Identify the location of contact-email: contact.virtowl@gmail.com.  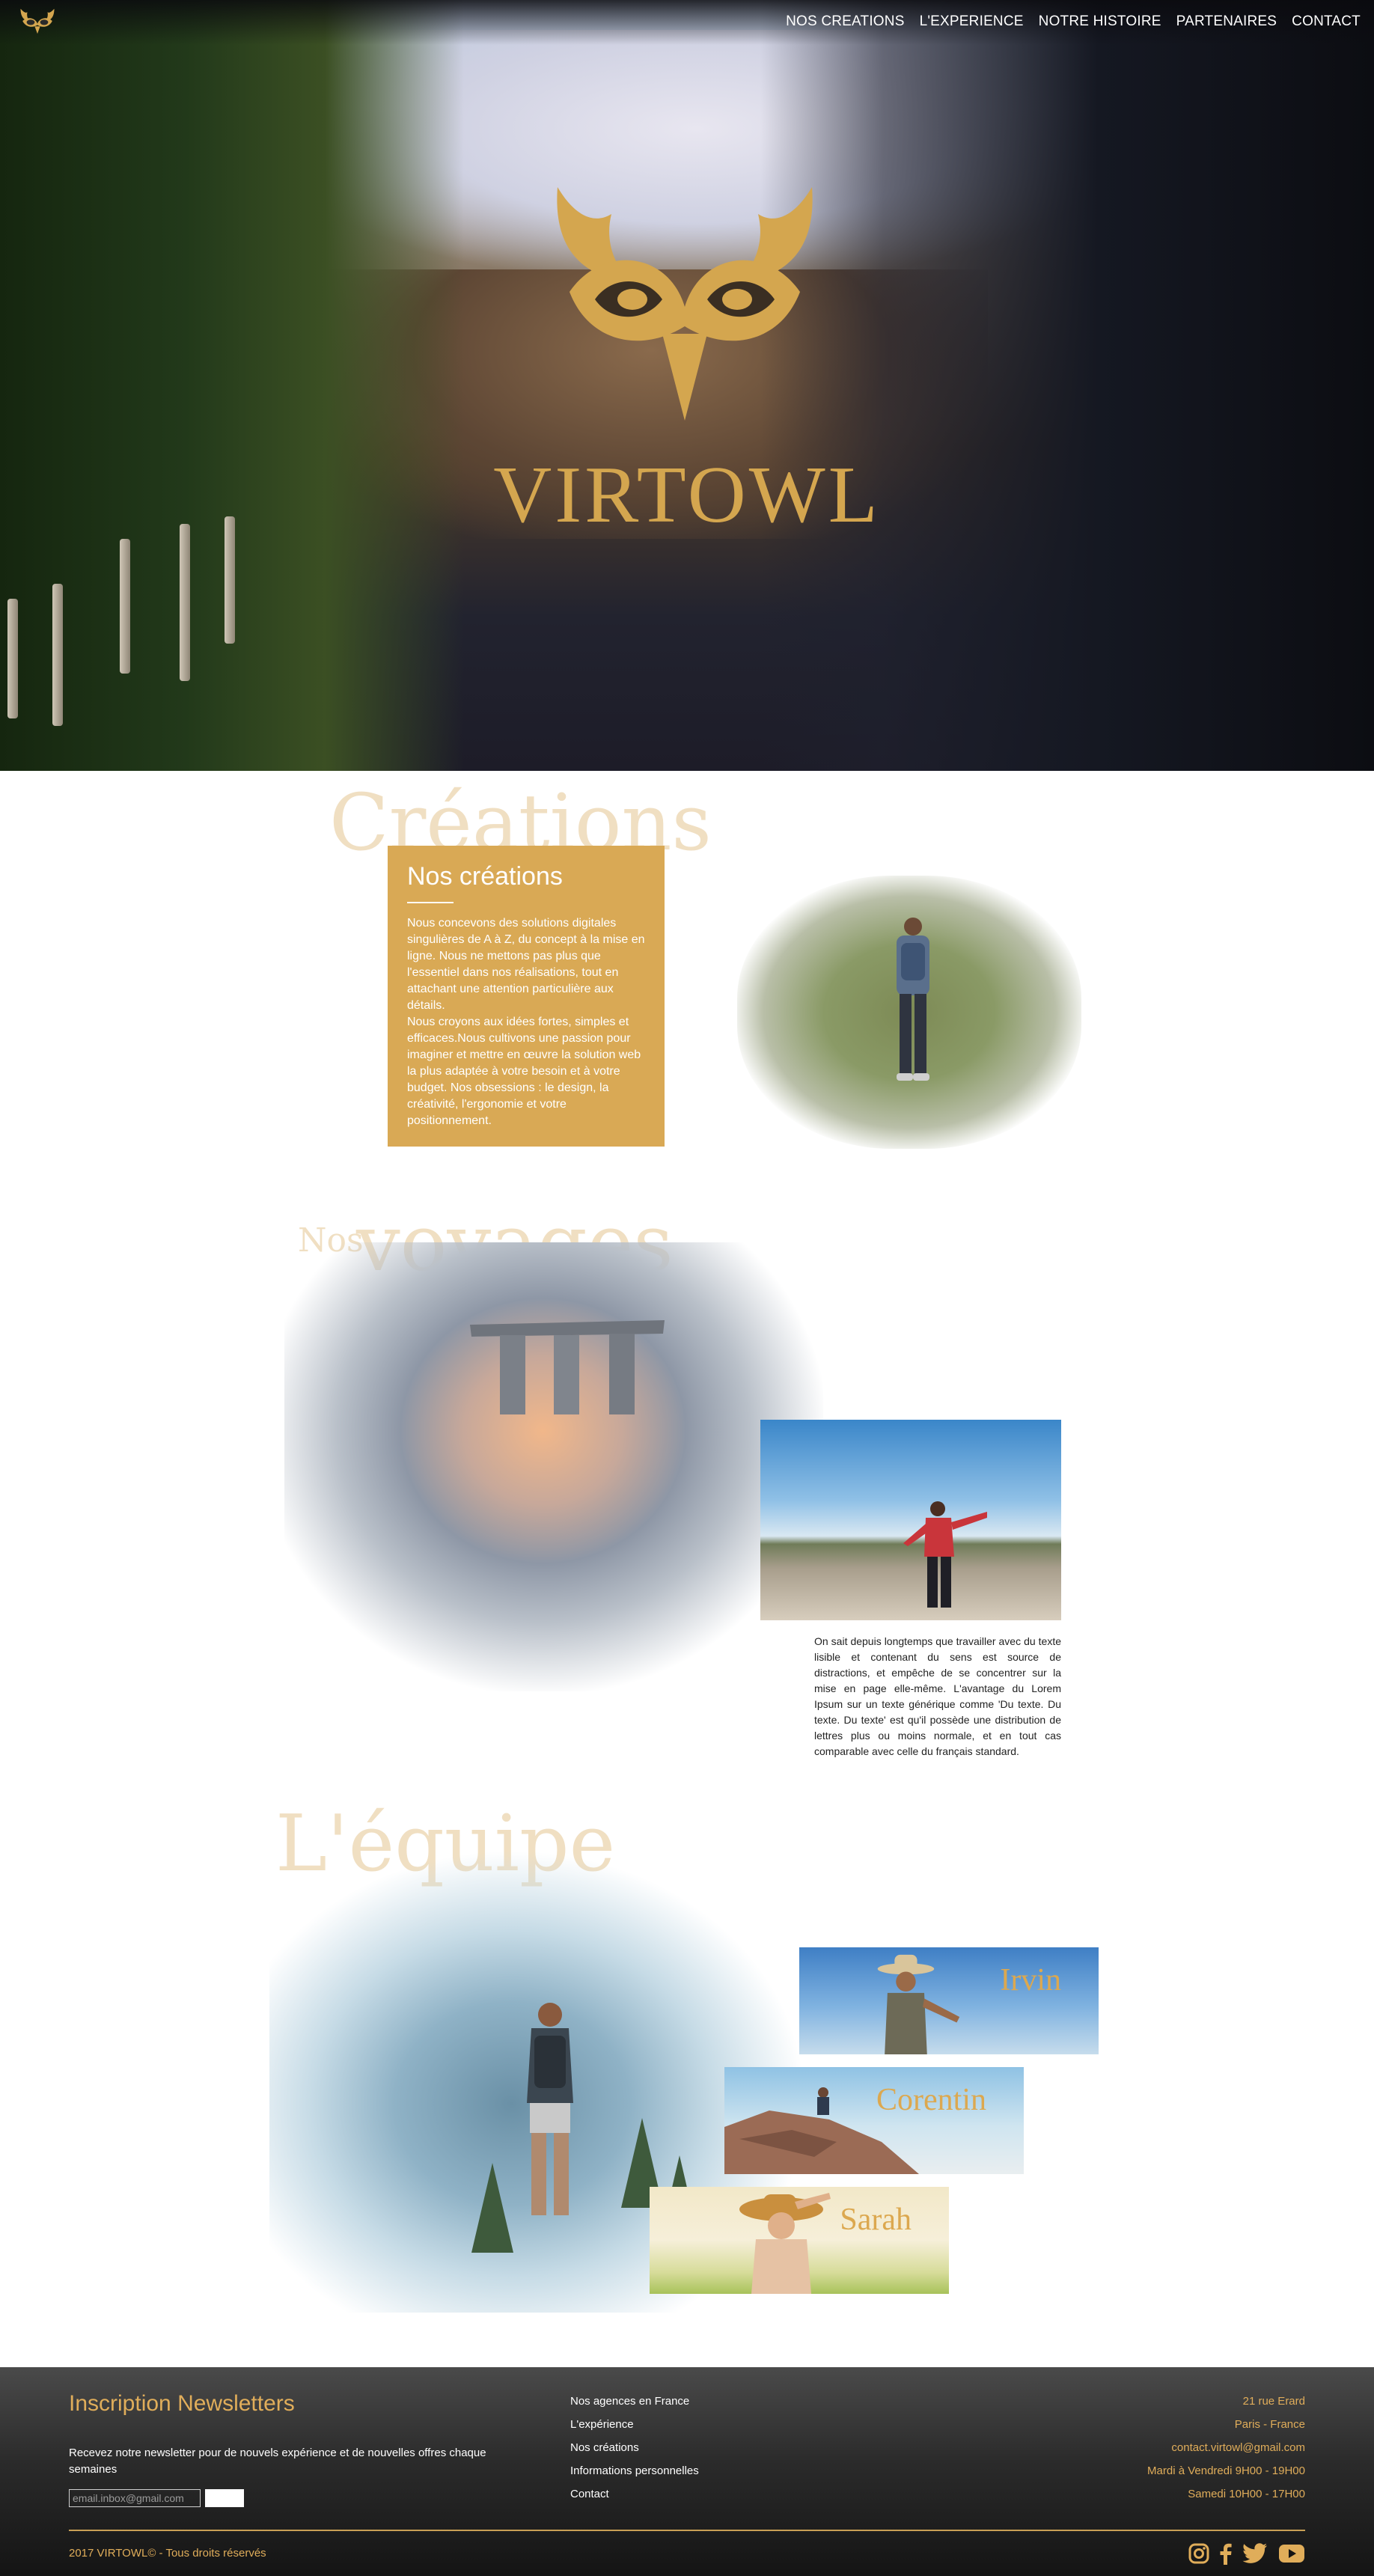
(1226, 2447).